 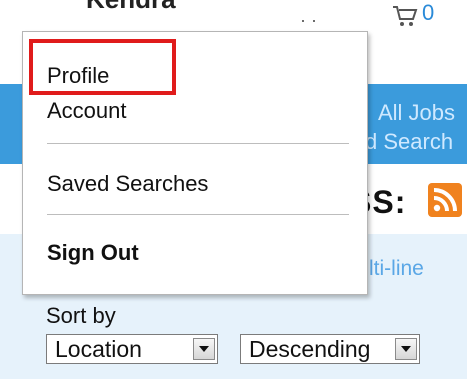 What do you see at coordinates (428, 13) in the screenshot?
I see `cart-count: 0` at bounding box center [428, 13].